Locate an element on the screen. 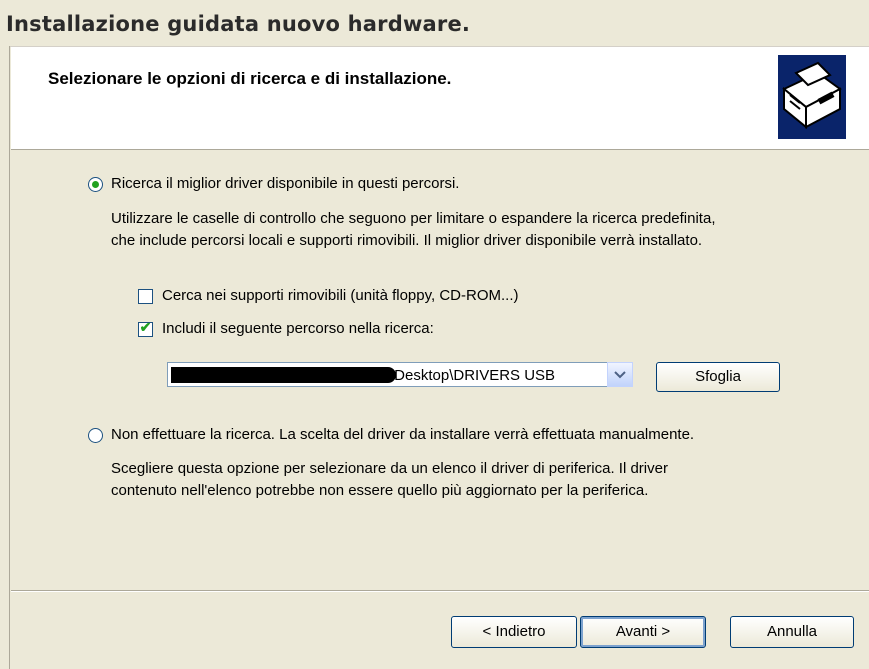  search-radio is located at coordinates (95, 184).